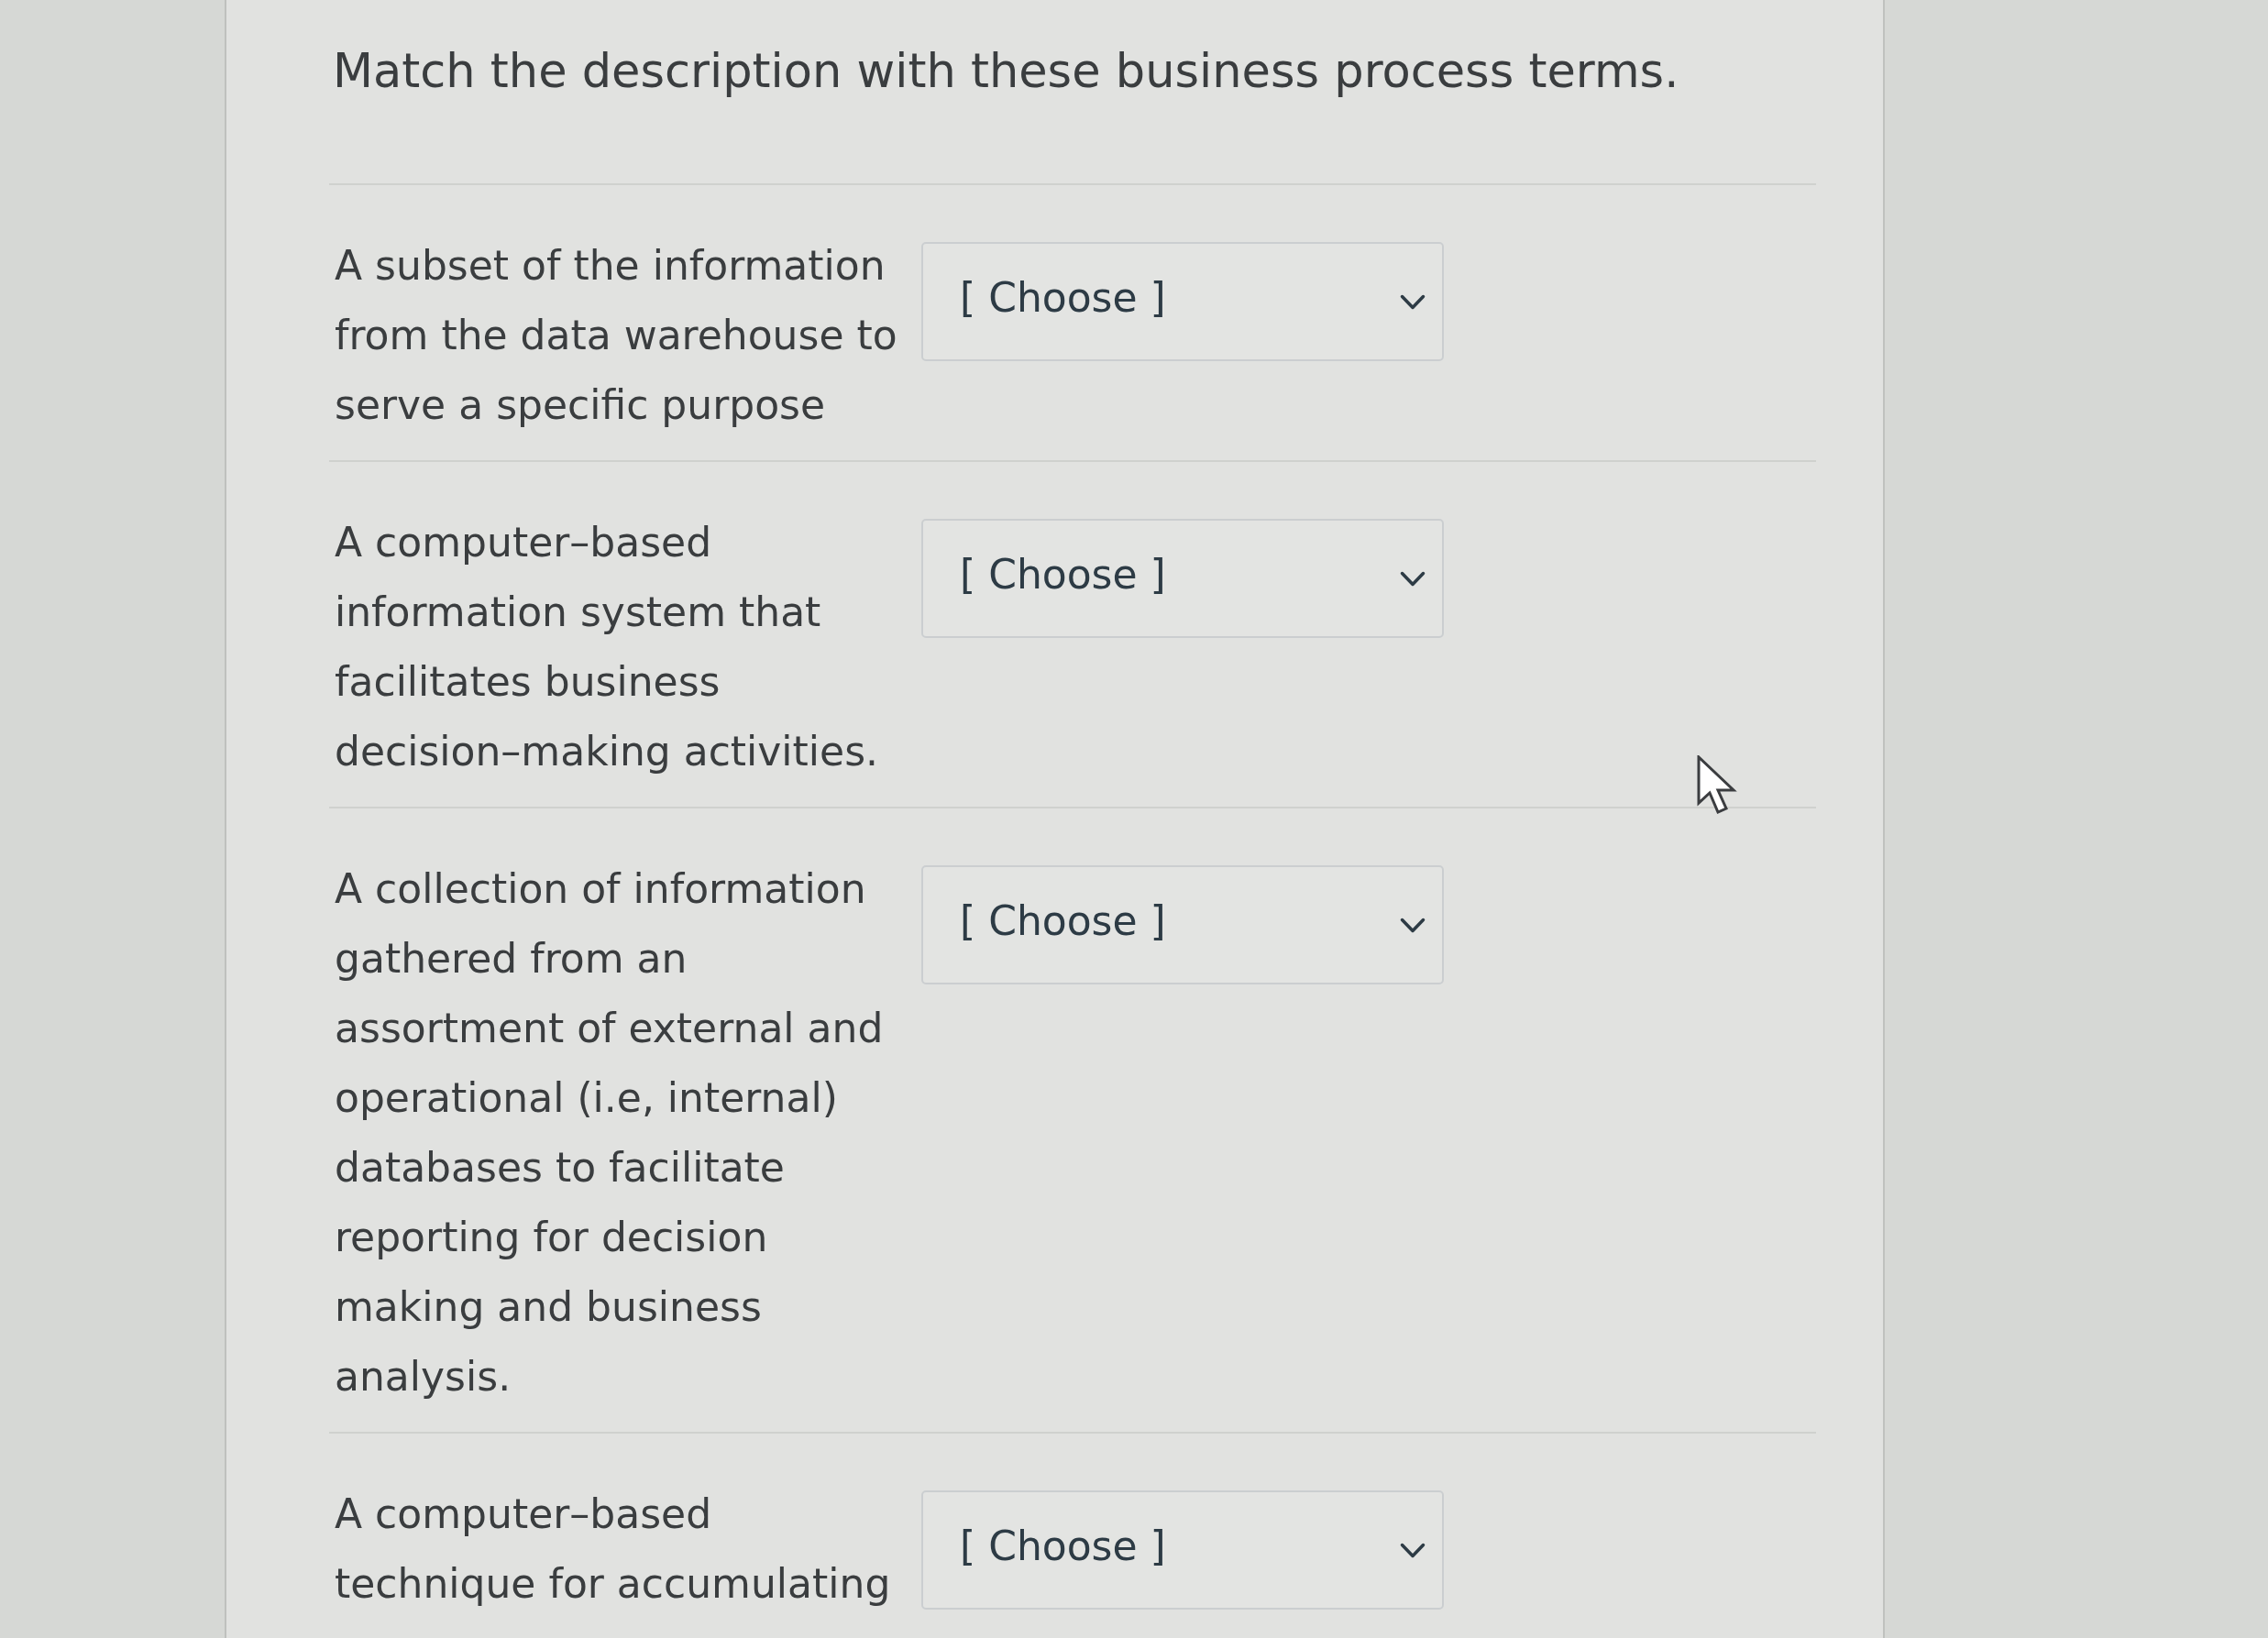 The width and height of the screenshot is (2268, 1638). Describe the element at coordinates (1717, 784) in the screenshot. I see `mouse-pointer-icon` at that location.